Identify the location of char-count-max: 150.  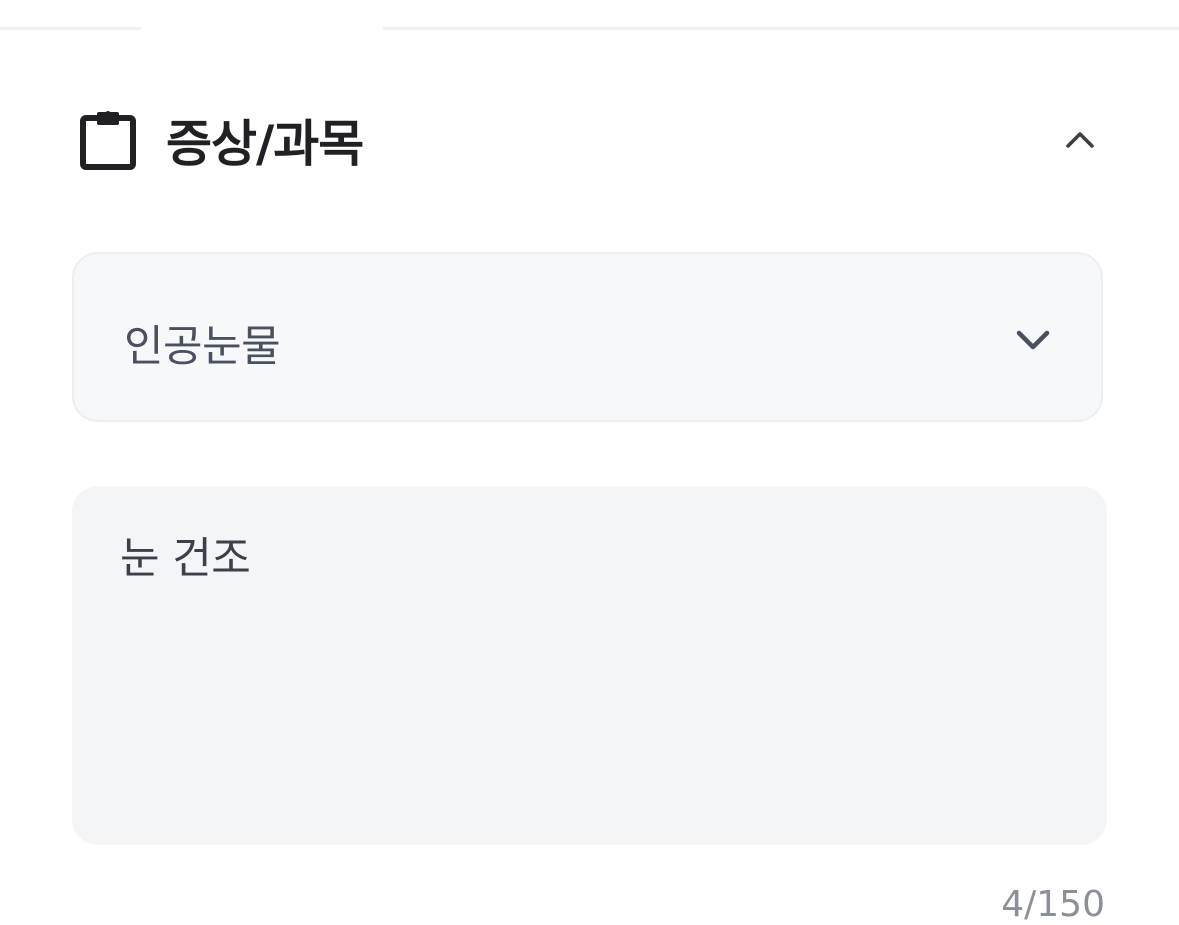
(1070, 904).